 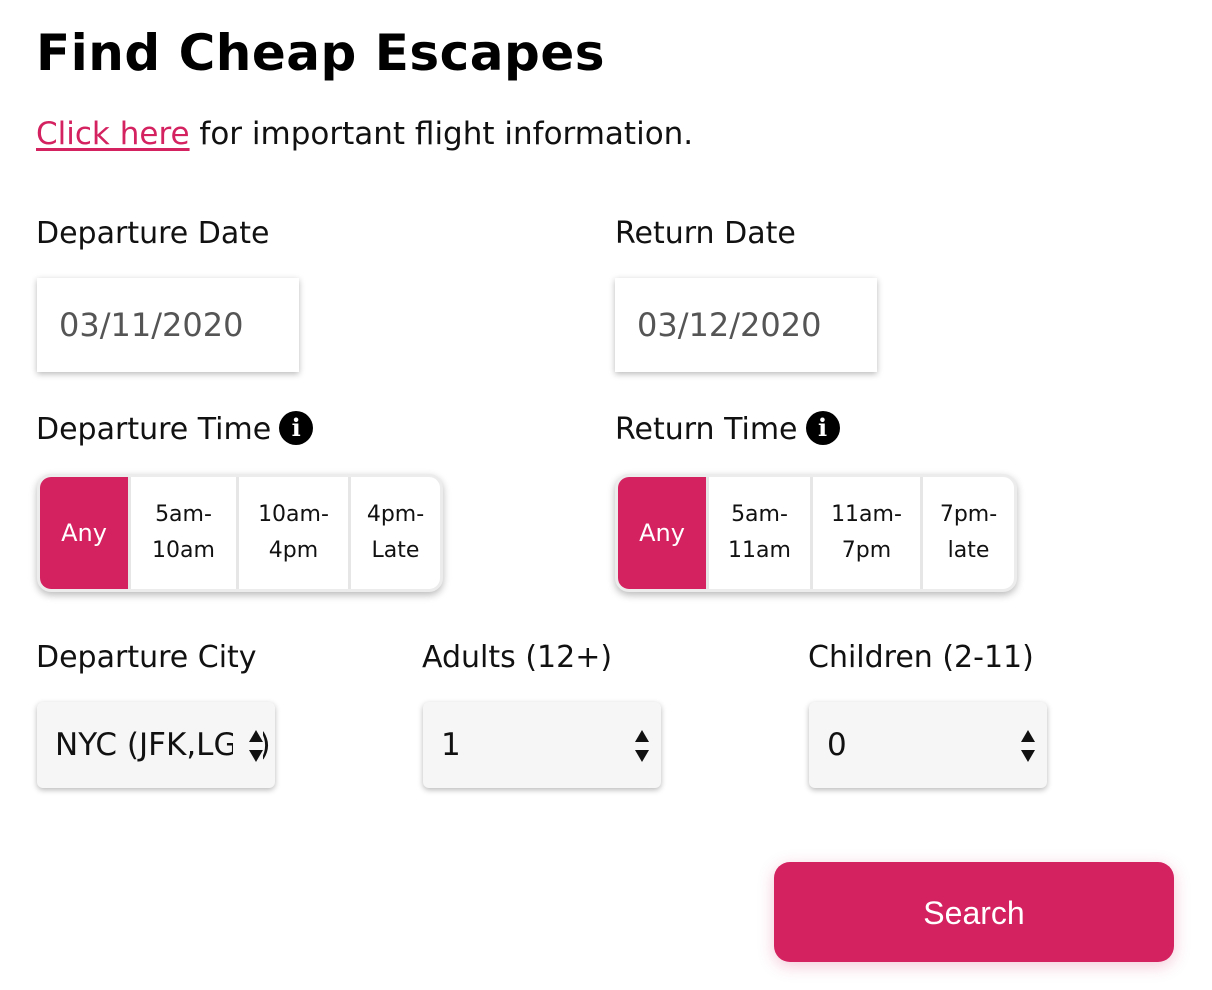 I want to click on return-time-selector: Any 5am- 11am 11am- 7pm 7pm- late, so click(x=816, y=533).